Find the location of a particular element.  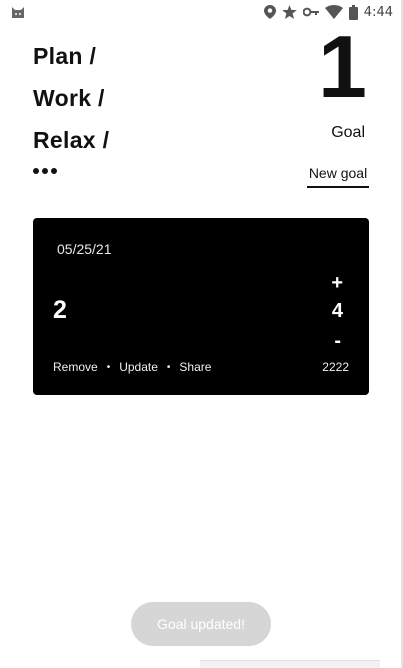

decrement-button: - is located at coordinates (337, 341).